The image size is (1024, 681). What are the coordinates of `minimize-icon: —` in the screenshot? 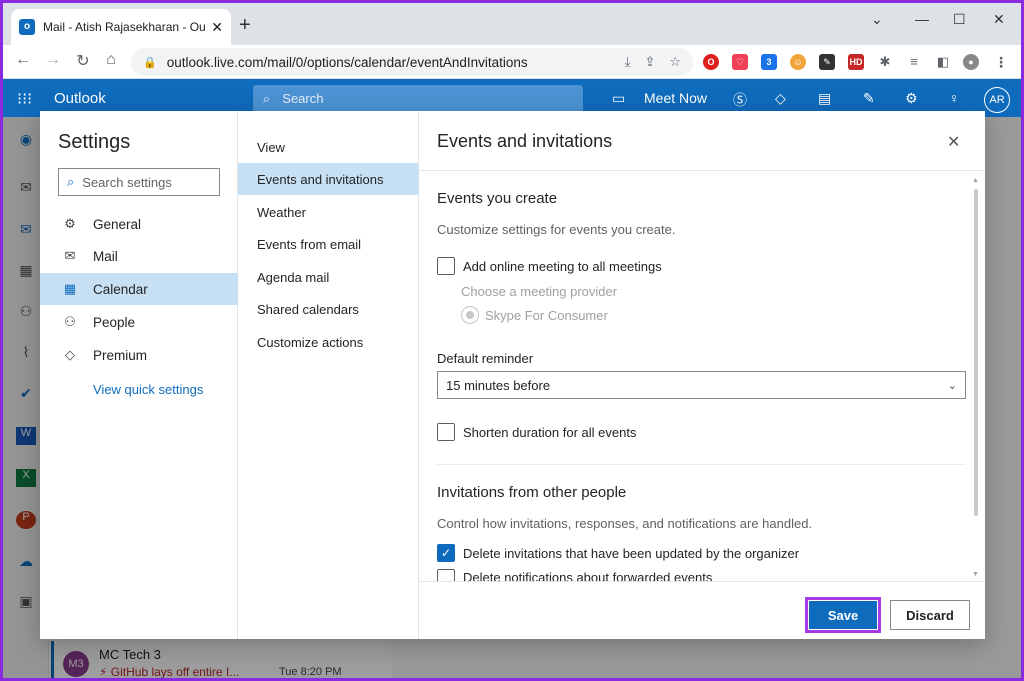 It's located at (922, 19).